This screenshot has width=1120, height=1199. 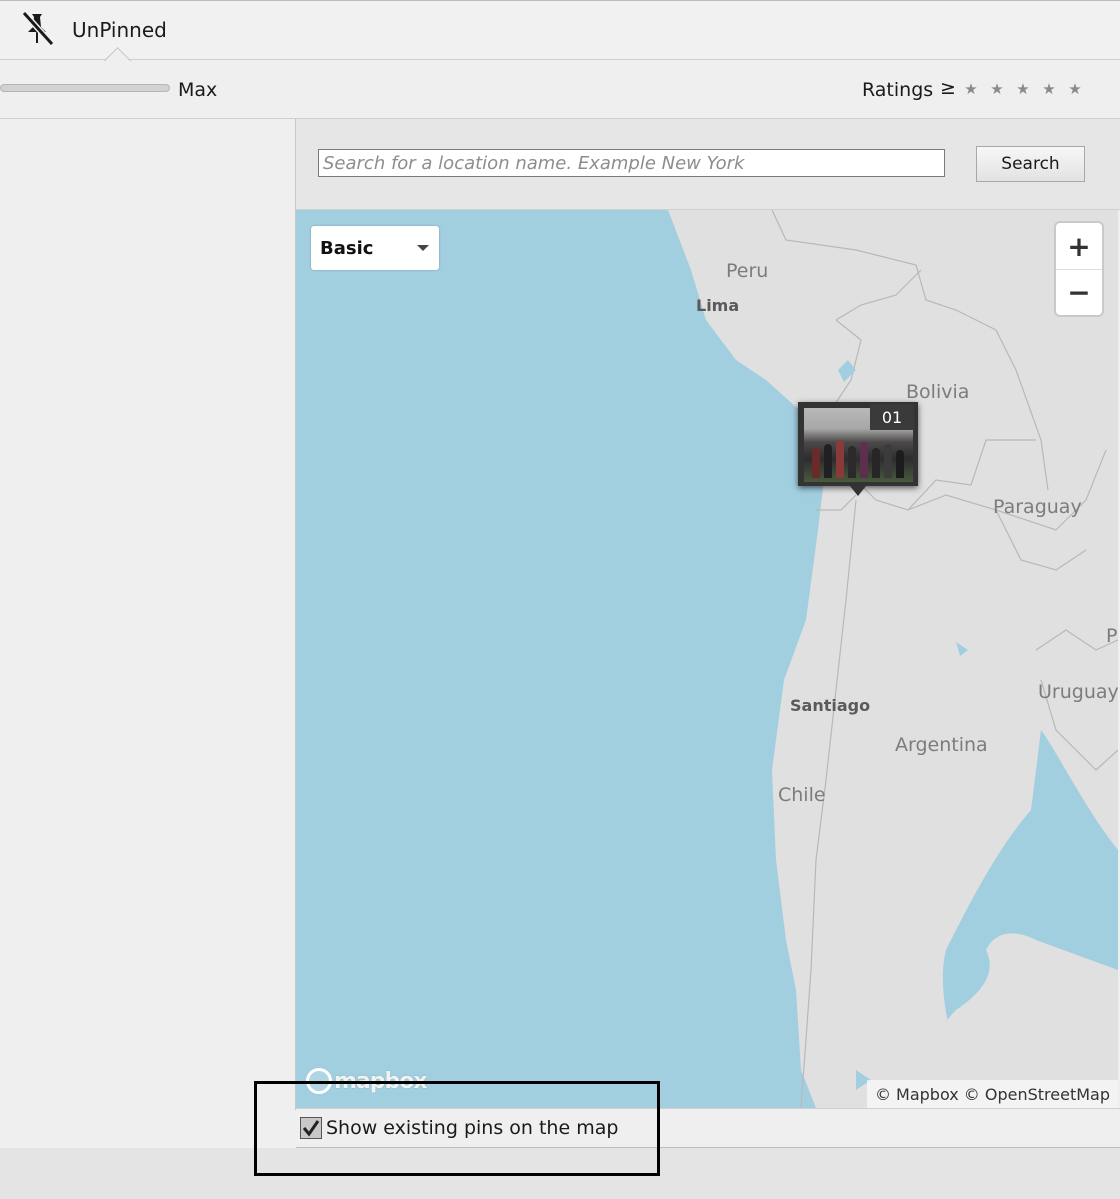 I want to click on mapbox-logo-icon, so click(x=319, y=1081).